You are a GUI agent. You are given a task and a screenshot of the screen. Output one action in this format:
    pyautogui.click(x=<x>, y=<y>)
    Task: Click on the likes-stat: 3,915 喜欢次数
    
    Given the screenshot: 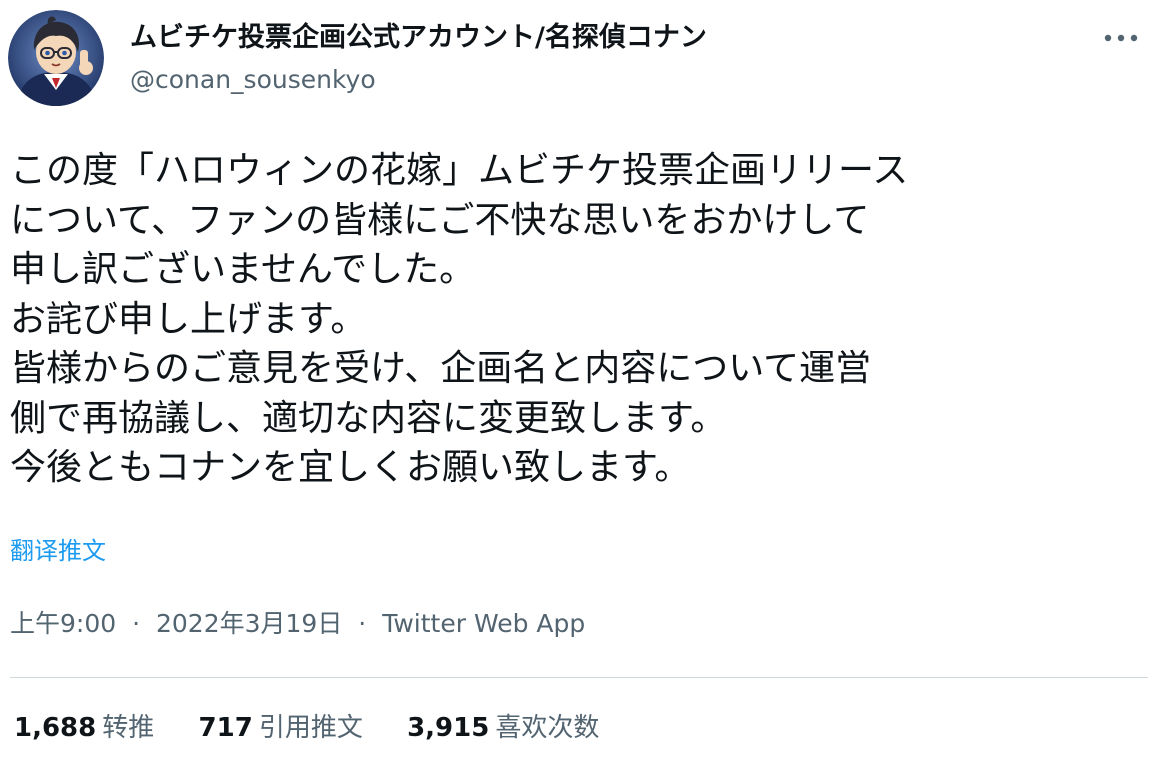 What is the action you would take?
    pyautogui.click(x=503, y=728)
    